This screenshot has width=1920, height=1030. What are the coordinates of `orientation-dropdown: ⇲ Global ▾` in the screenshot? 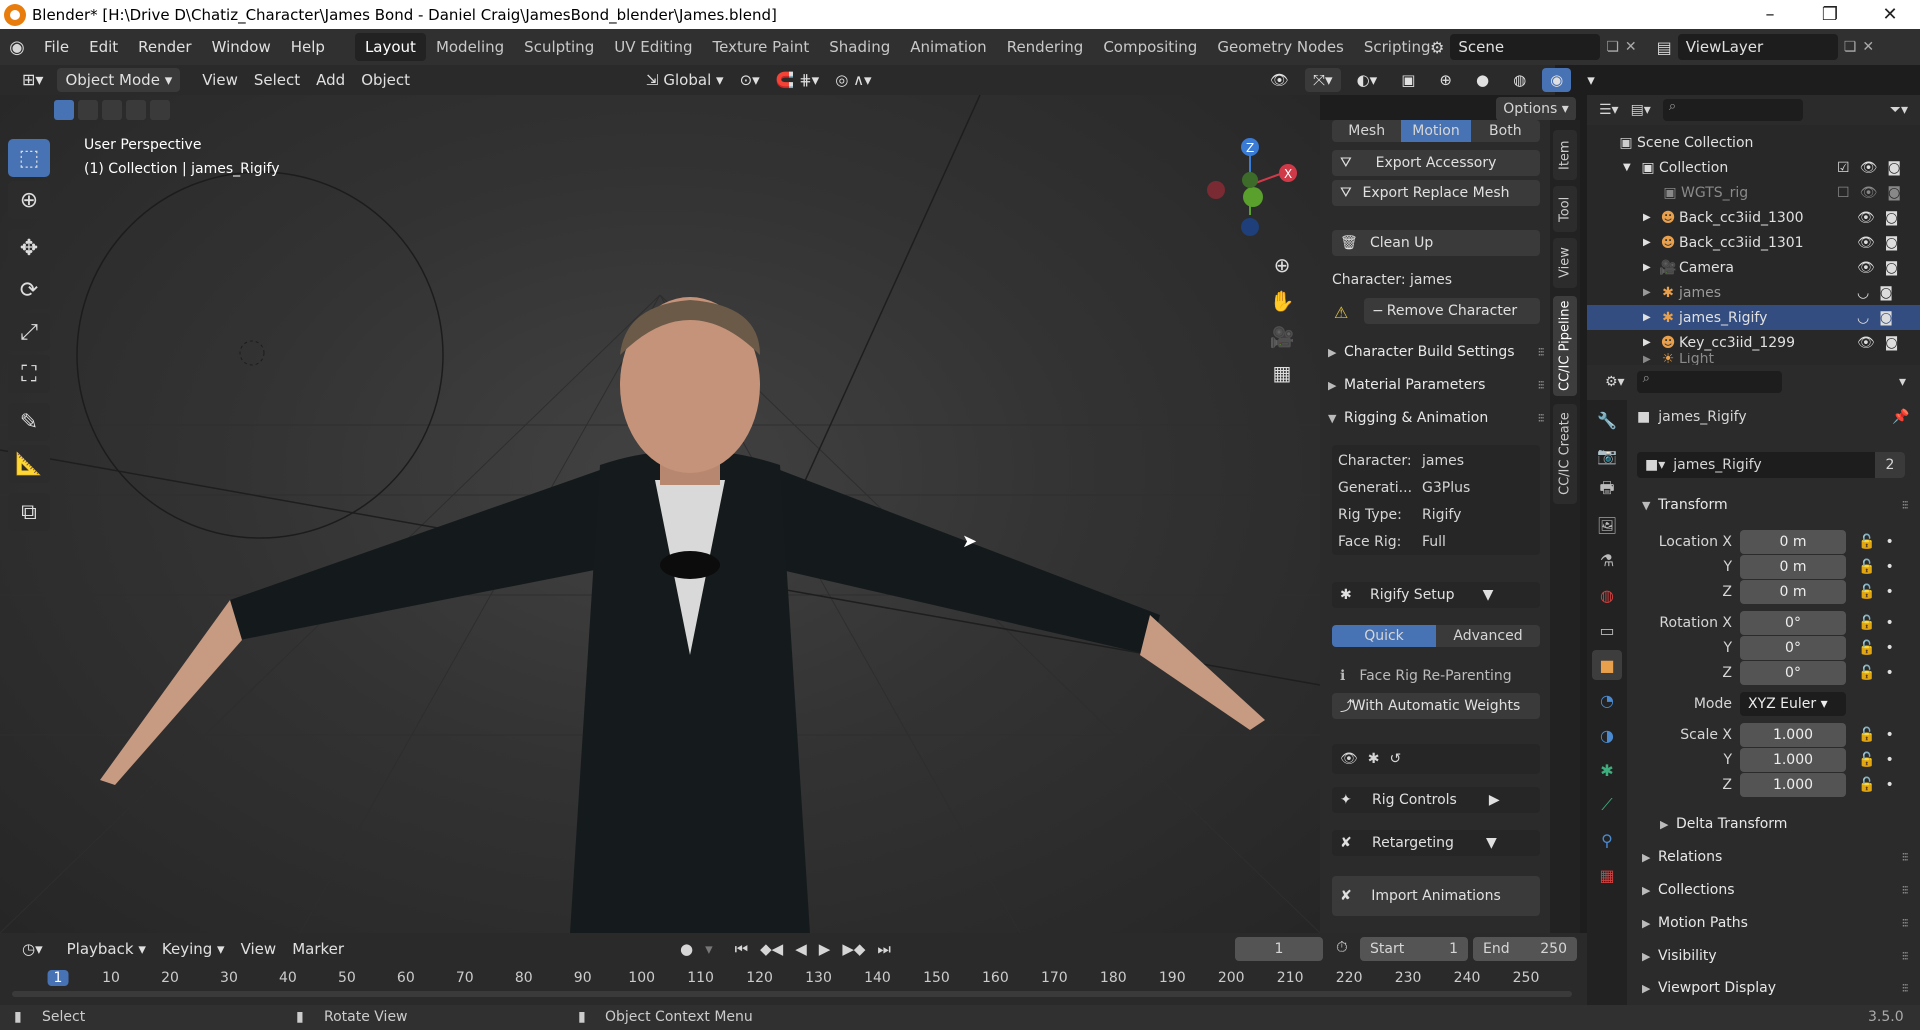 It's located at (685, 80).